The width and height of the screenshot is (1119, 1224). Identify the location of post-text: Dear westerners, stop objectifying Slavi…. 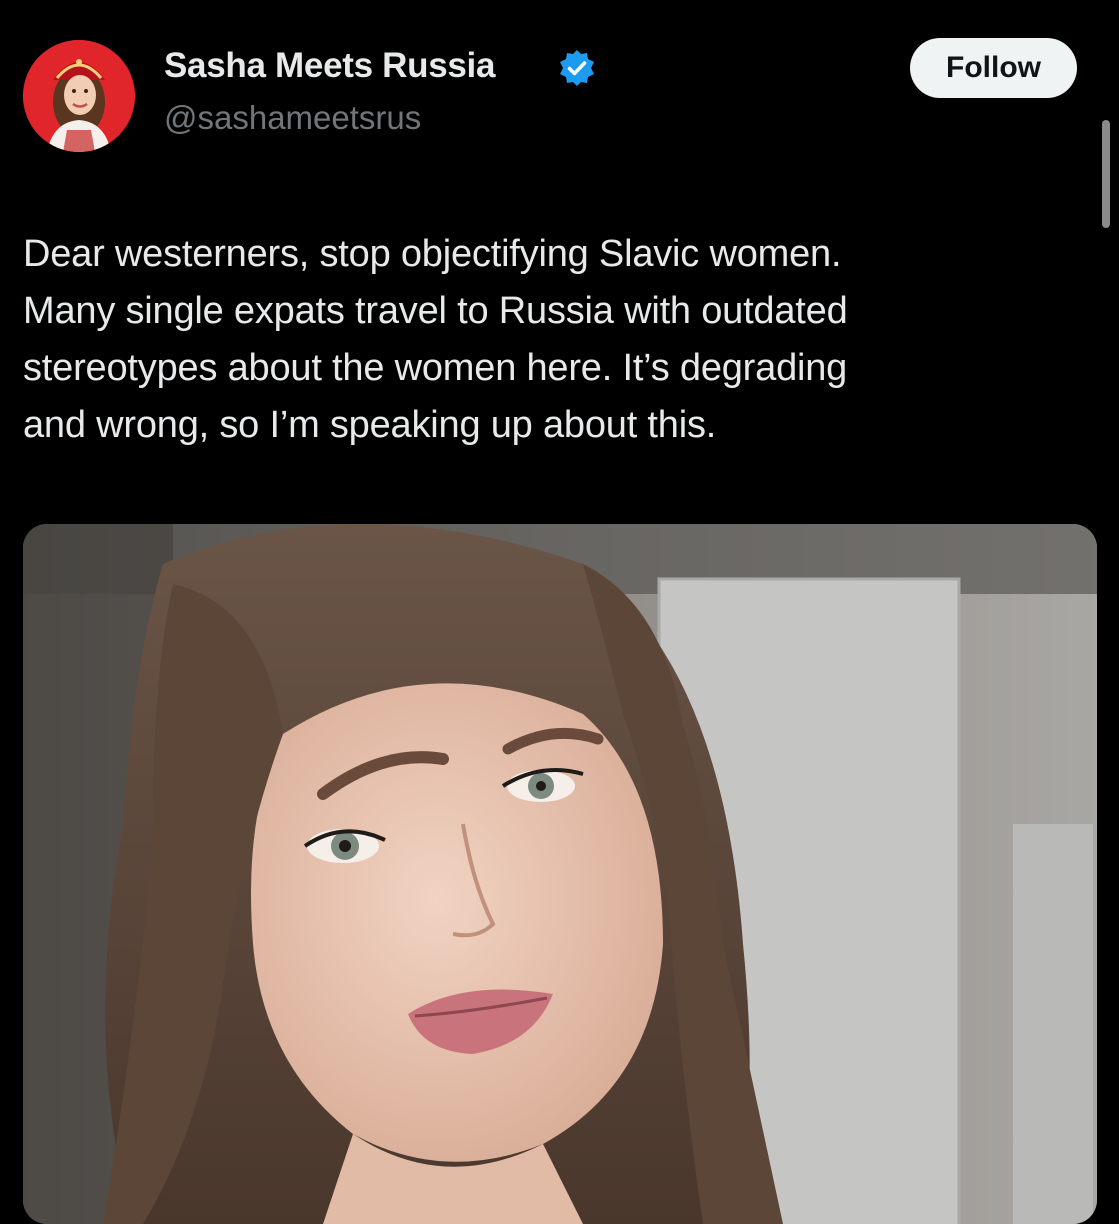
(435, 339).